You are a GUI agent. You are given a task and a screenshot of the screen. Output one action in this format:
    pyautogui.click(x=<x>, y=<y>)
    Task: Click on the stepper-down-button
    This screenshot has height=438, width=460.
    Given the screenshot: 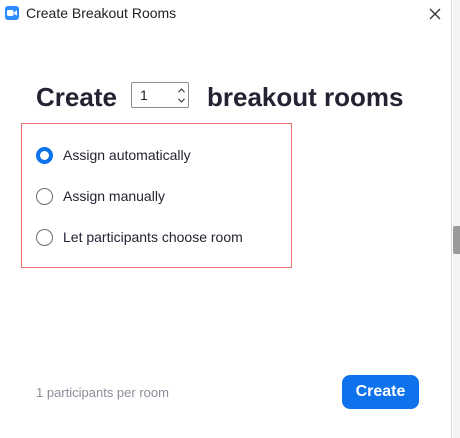 What is the action you would take?
    pyautogui.click(x=181, y=100)
    